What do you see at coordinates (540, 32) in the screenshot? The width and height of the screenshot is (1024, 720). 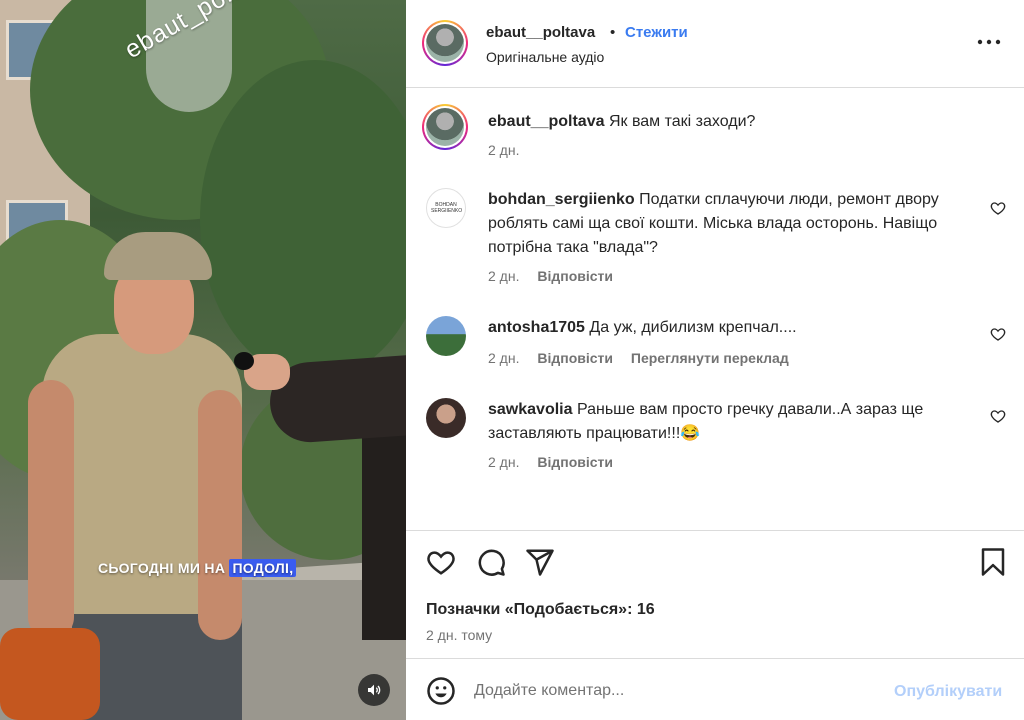 I see `author-username: ebaut__poltava` at bounding box center [540, 32].